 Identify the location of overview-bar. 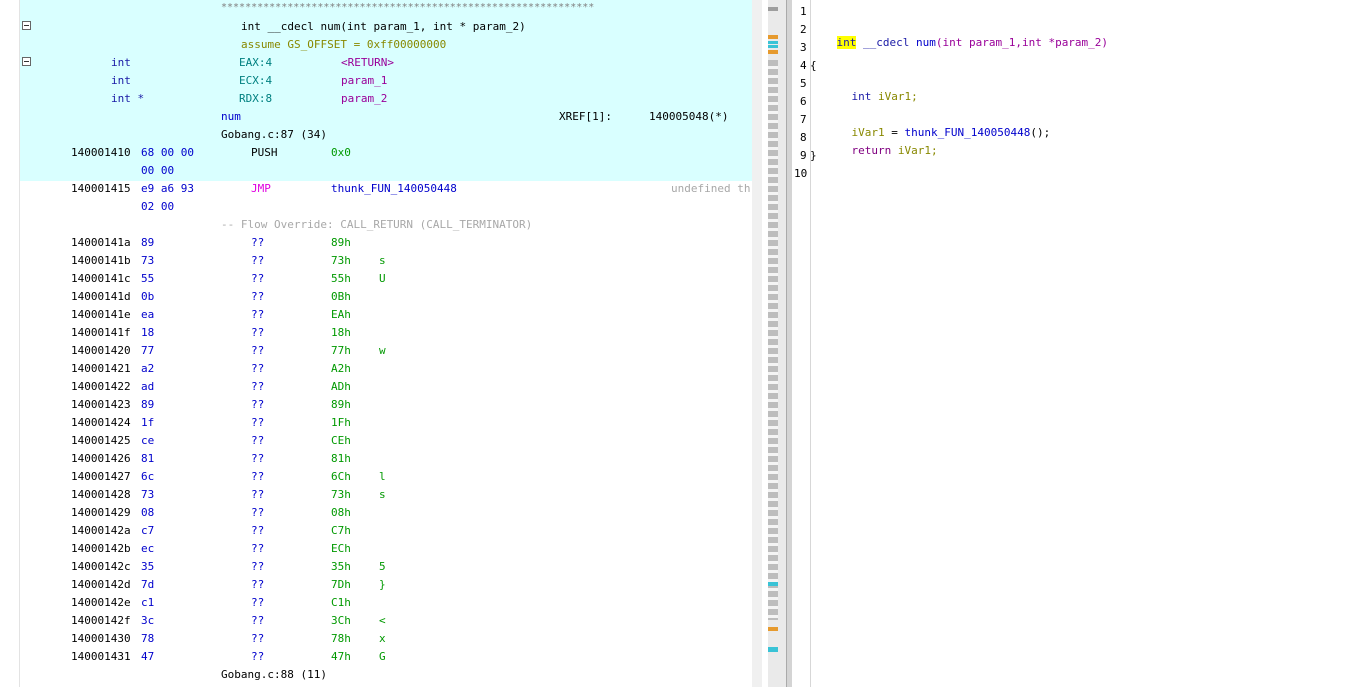
(777, 343).